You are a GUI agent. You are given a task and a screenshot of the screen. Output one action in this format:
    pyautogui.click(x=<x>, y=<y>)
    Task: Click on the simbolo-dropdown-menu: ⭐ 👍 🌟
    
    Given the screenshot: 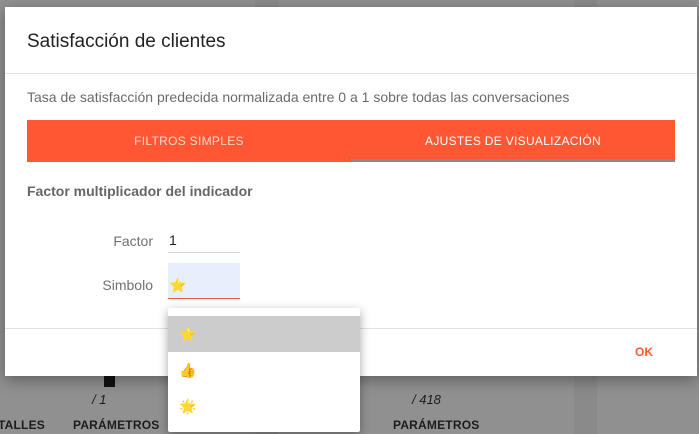 What is the action you would take?
    pyautogui.click(x=264, y=370)
    